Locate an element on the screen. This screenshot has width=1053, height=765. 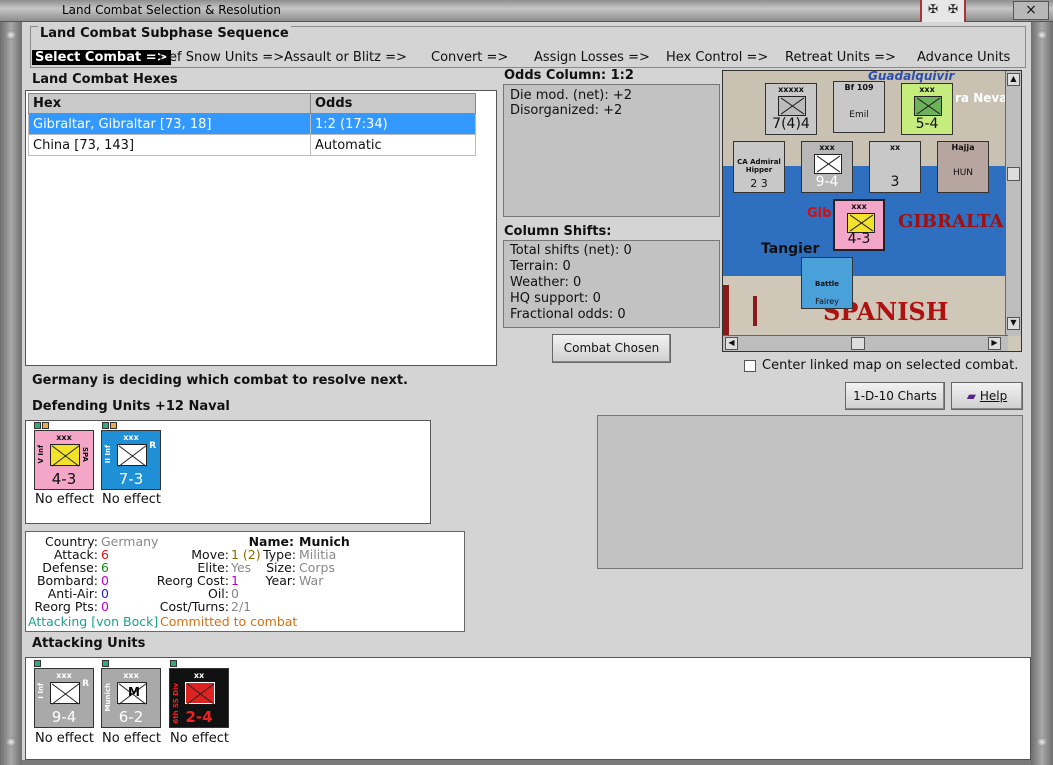
center-map-label: Center linked map on selected combat. is located at coordinates (890, 365).